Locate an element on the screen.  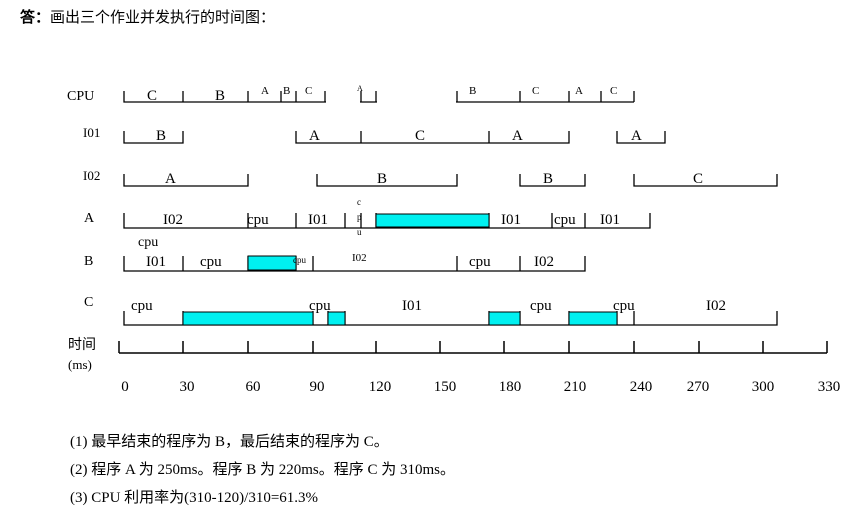
cpu-seg-8: C is located at coordinates (535, 91).